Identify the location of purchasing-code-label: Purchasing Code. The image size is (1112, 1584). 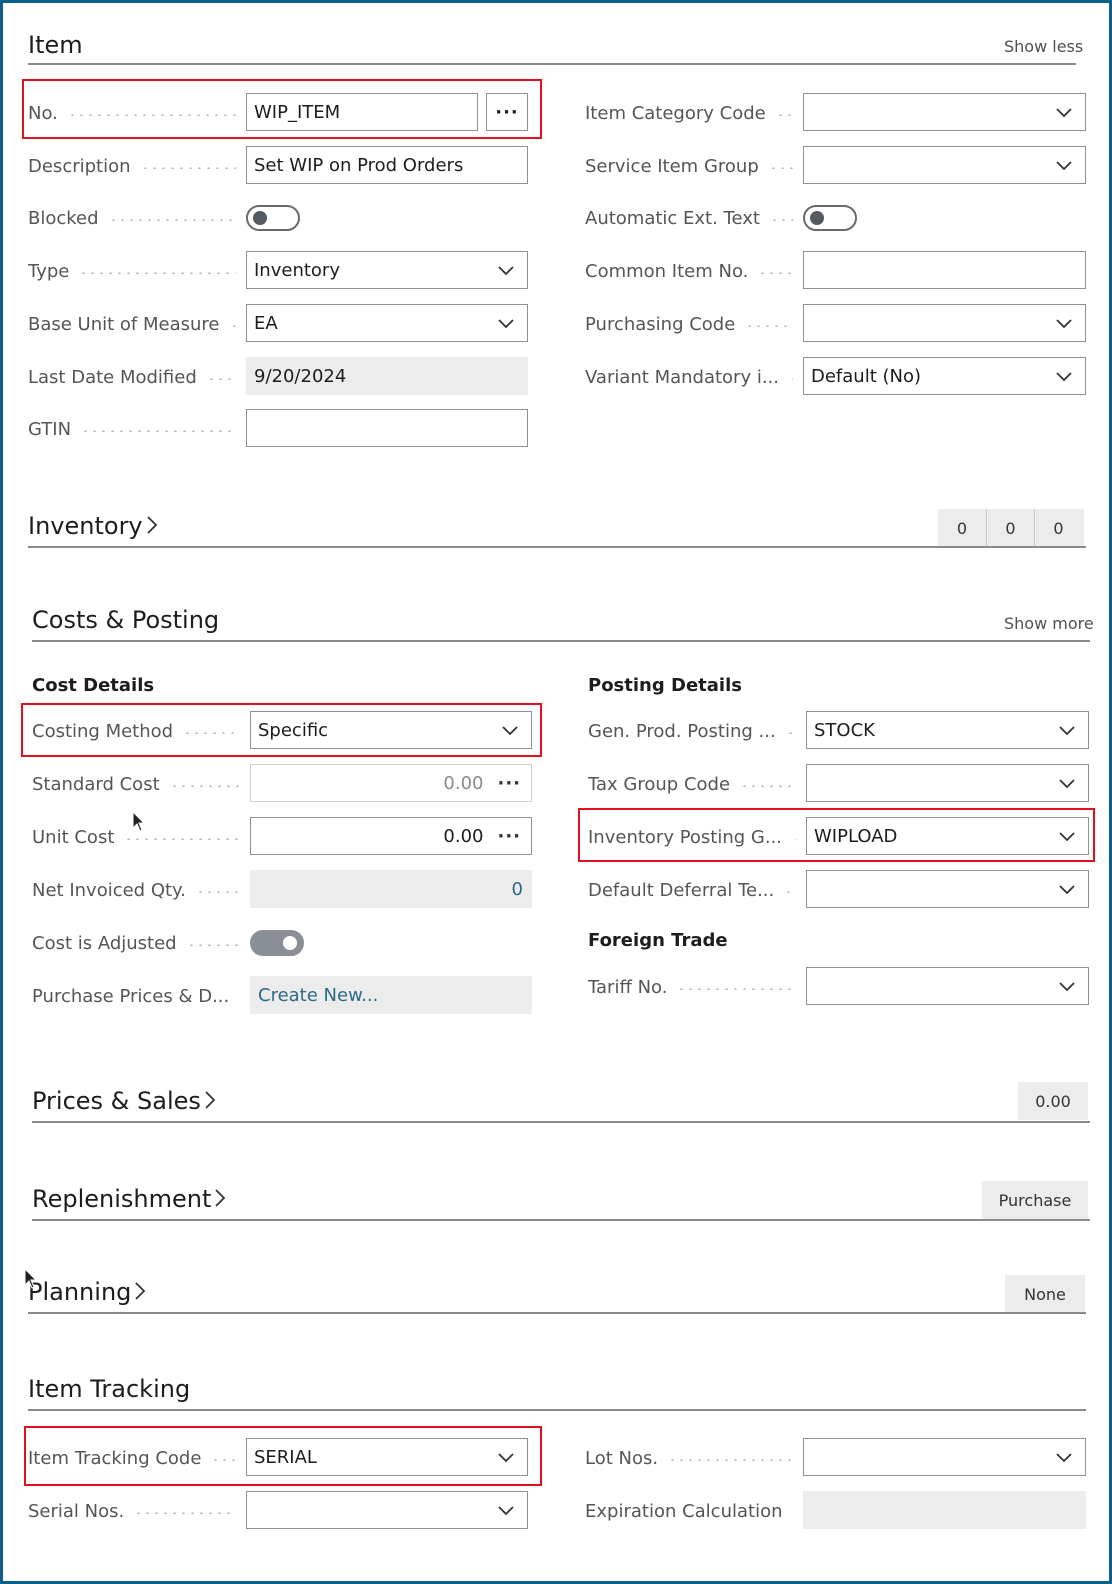
(693, 324).